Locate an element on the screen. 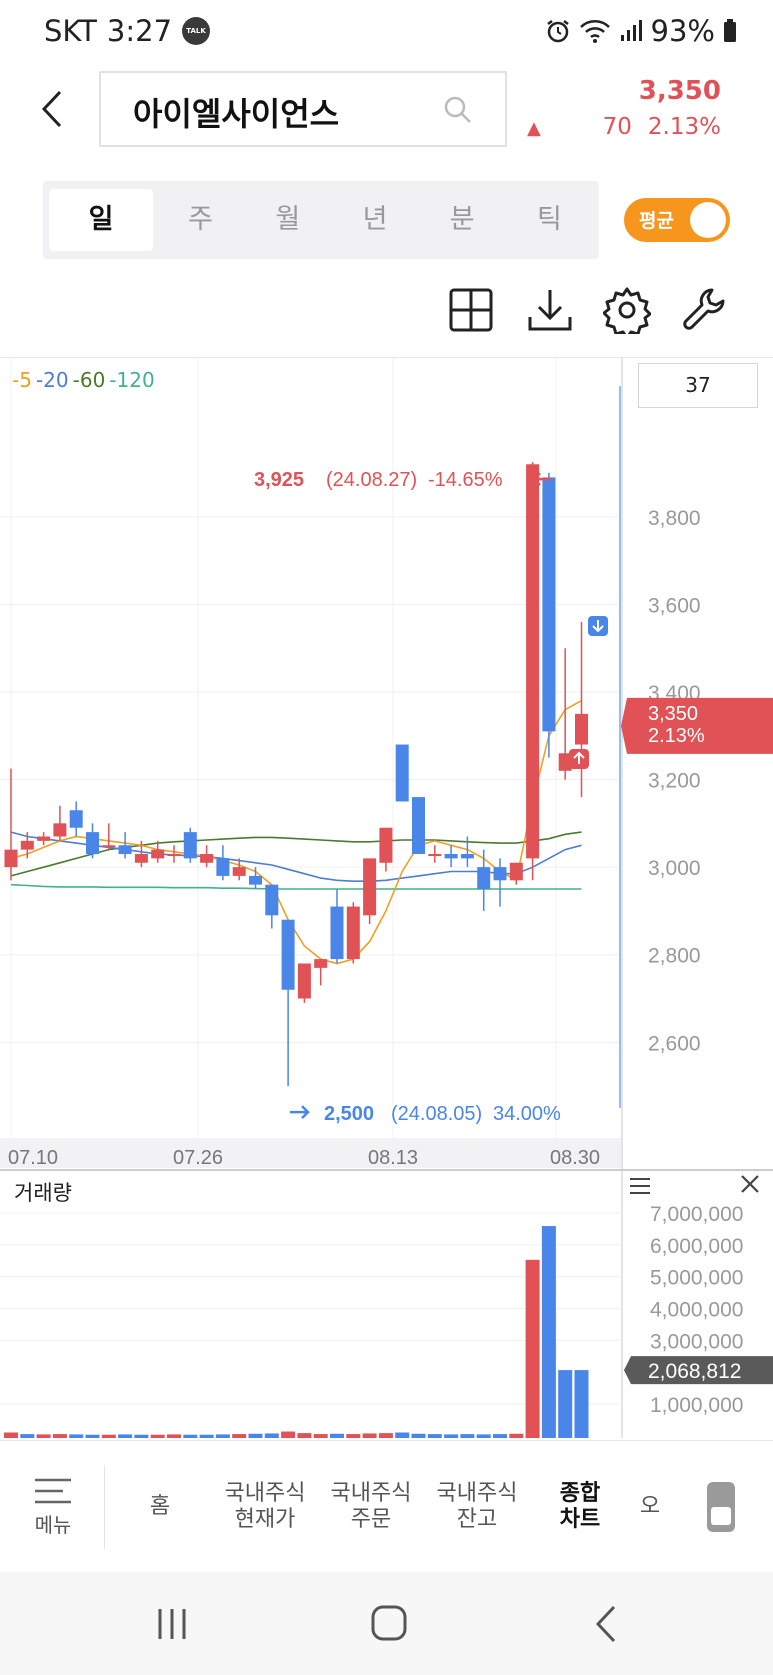 The width and height of the screenshot is (773, 1675). layout-grid-button is located at coordinates (471, 310).